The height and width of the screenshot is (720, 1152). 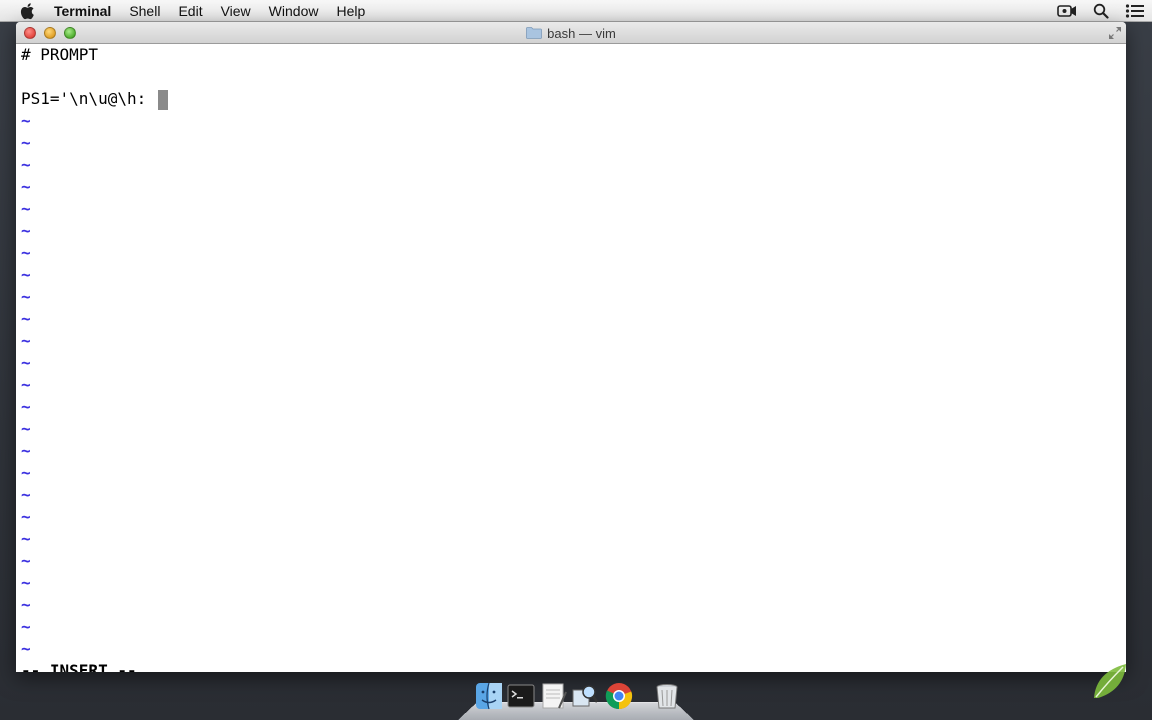 What do you see at coordinates (581, 33) in the screenshot?
I see `window-title-text: bash — vim` at bounding box center [581, 33].